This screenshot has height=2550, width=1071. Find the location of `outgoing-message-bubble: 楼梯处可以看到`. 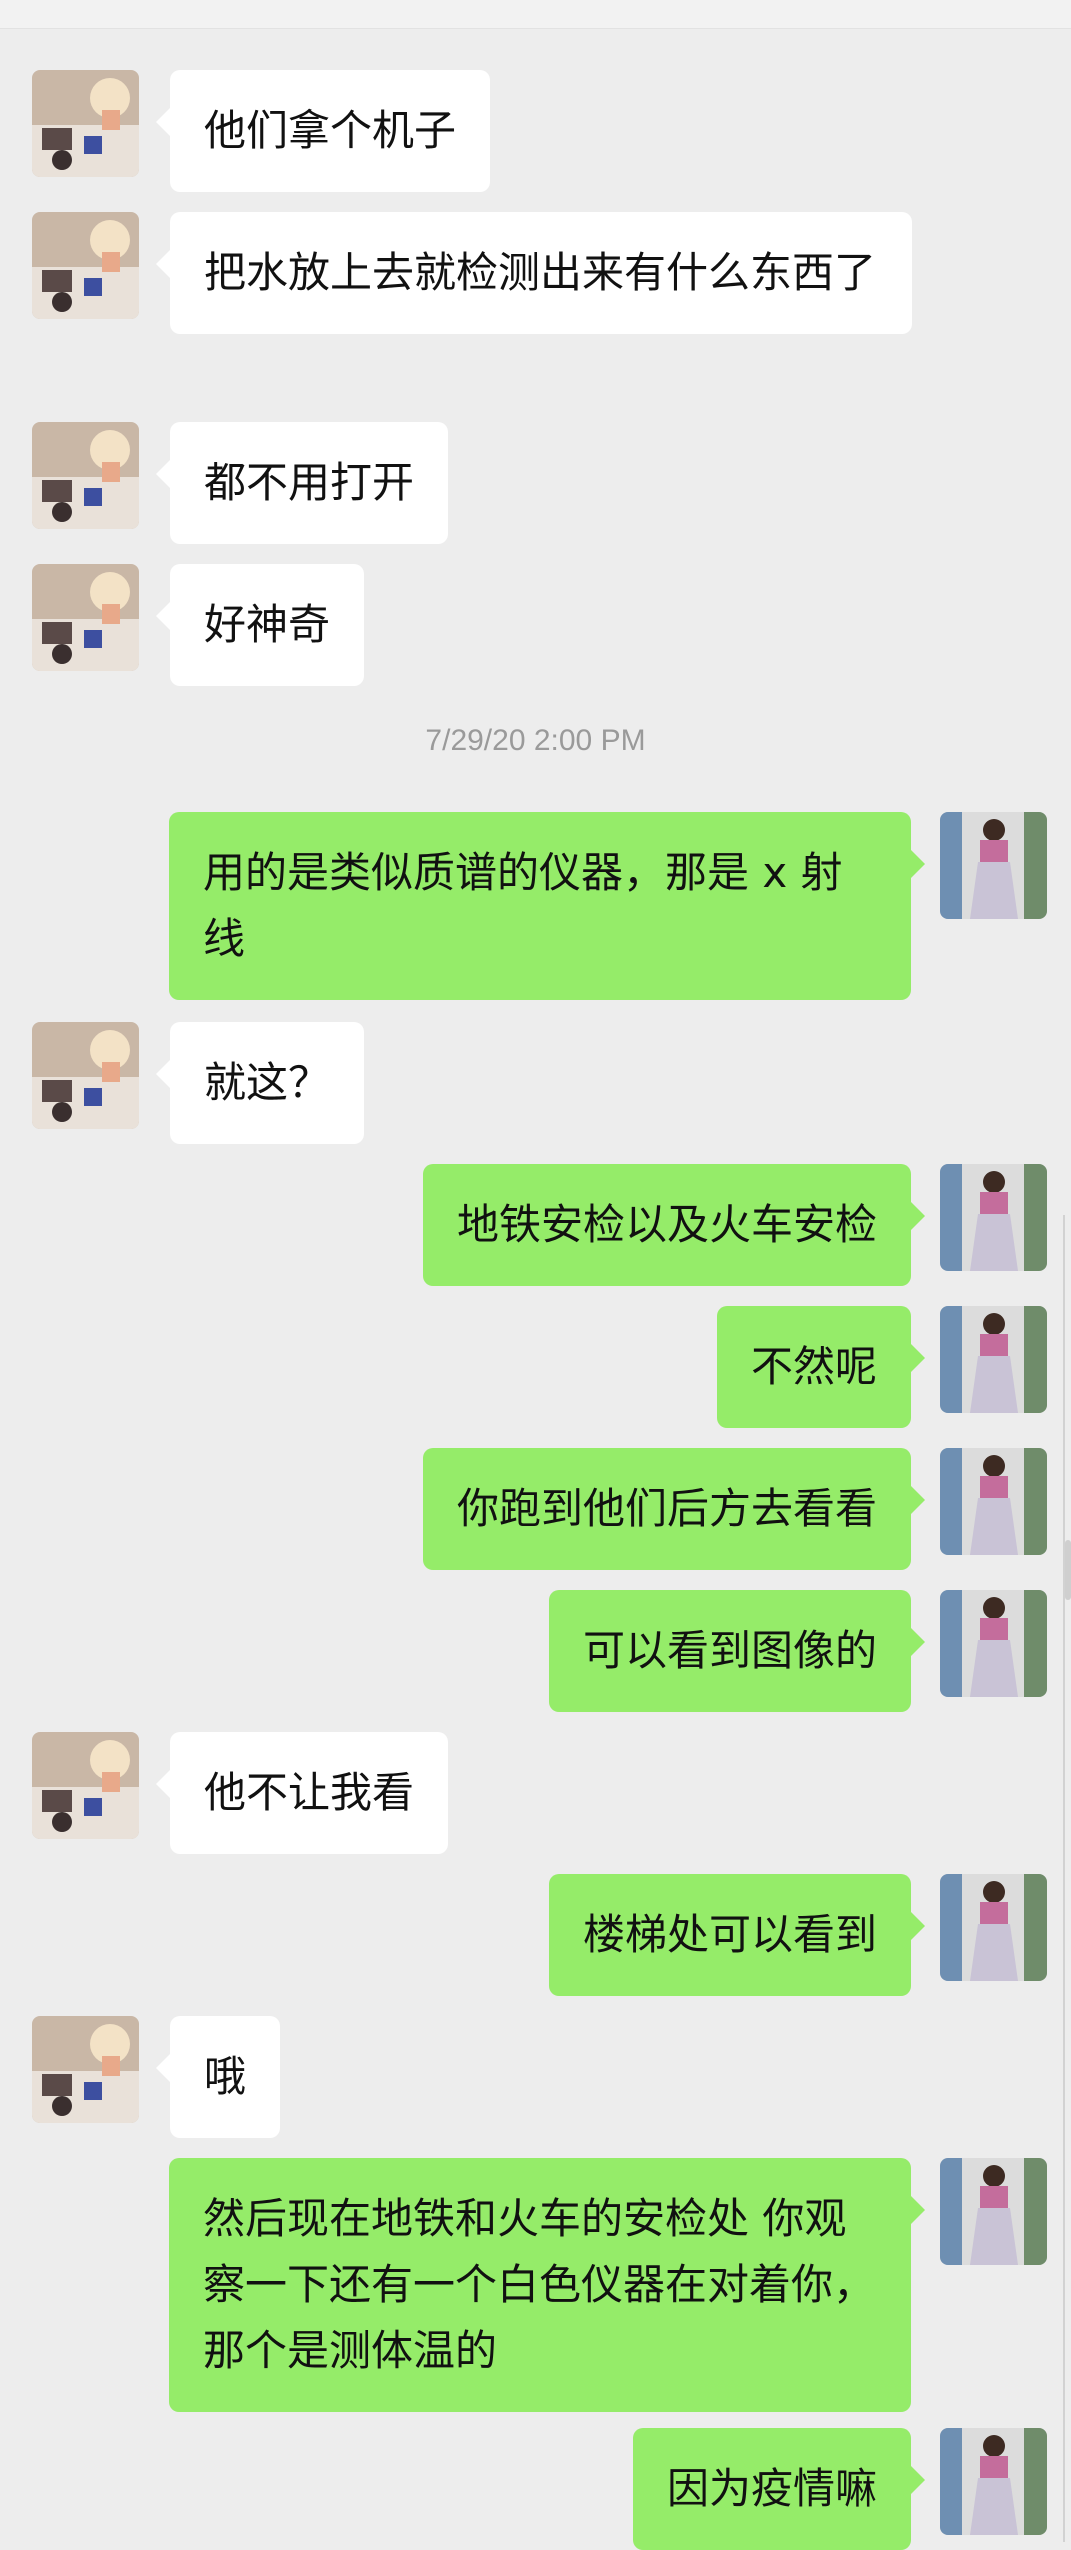

outgoing-message-bubble: 楼梯处可以看到 is located at coordinates (737, 1935).